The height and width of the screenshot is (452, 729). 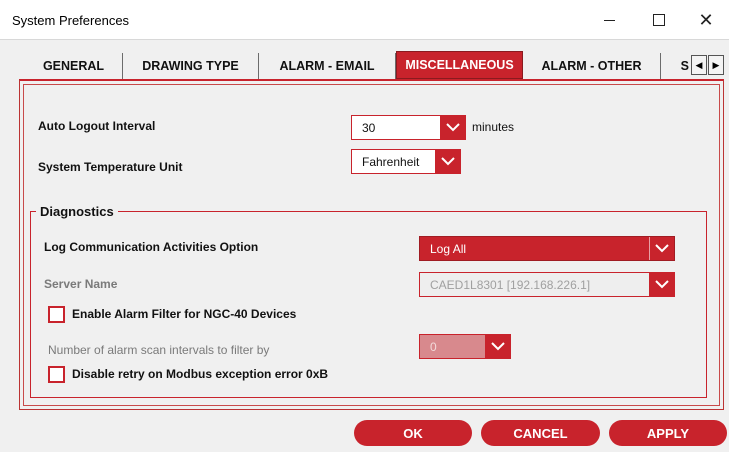 What do you see at coordinates (493, 127) in the screenshot?
I see `auto-logout-unit: minutes` at bounding box center [493, 127].